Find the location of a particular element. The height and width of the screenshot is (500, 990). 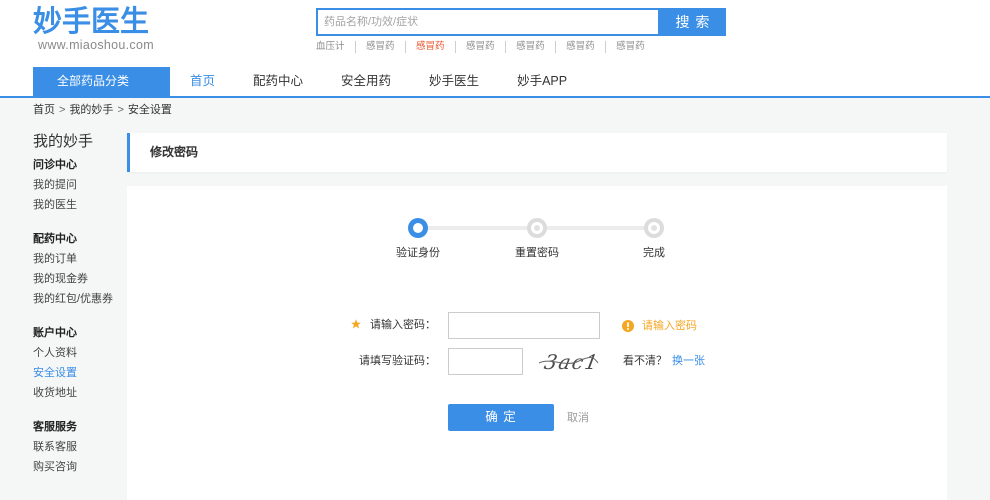

sidebar-item-profile: 个人资料 is located at coordinates (78, 353).